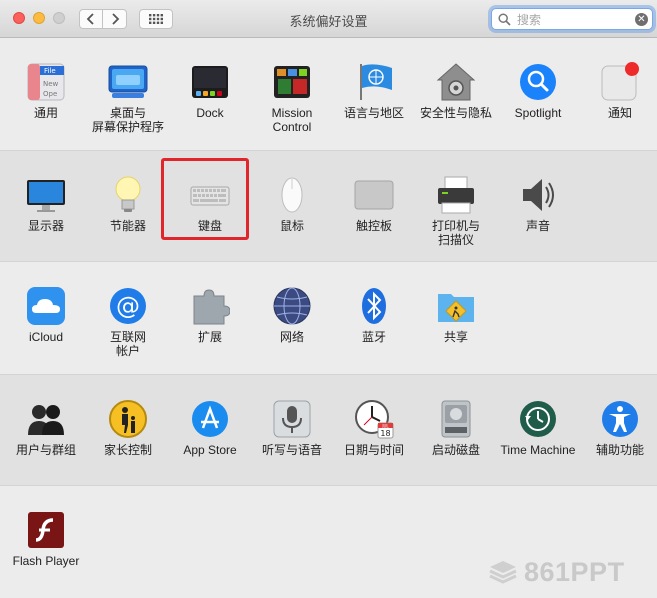  I want to click on trackpad-icon, so click(374, 195).